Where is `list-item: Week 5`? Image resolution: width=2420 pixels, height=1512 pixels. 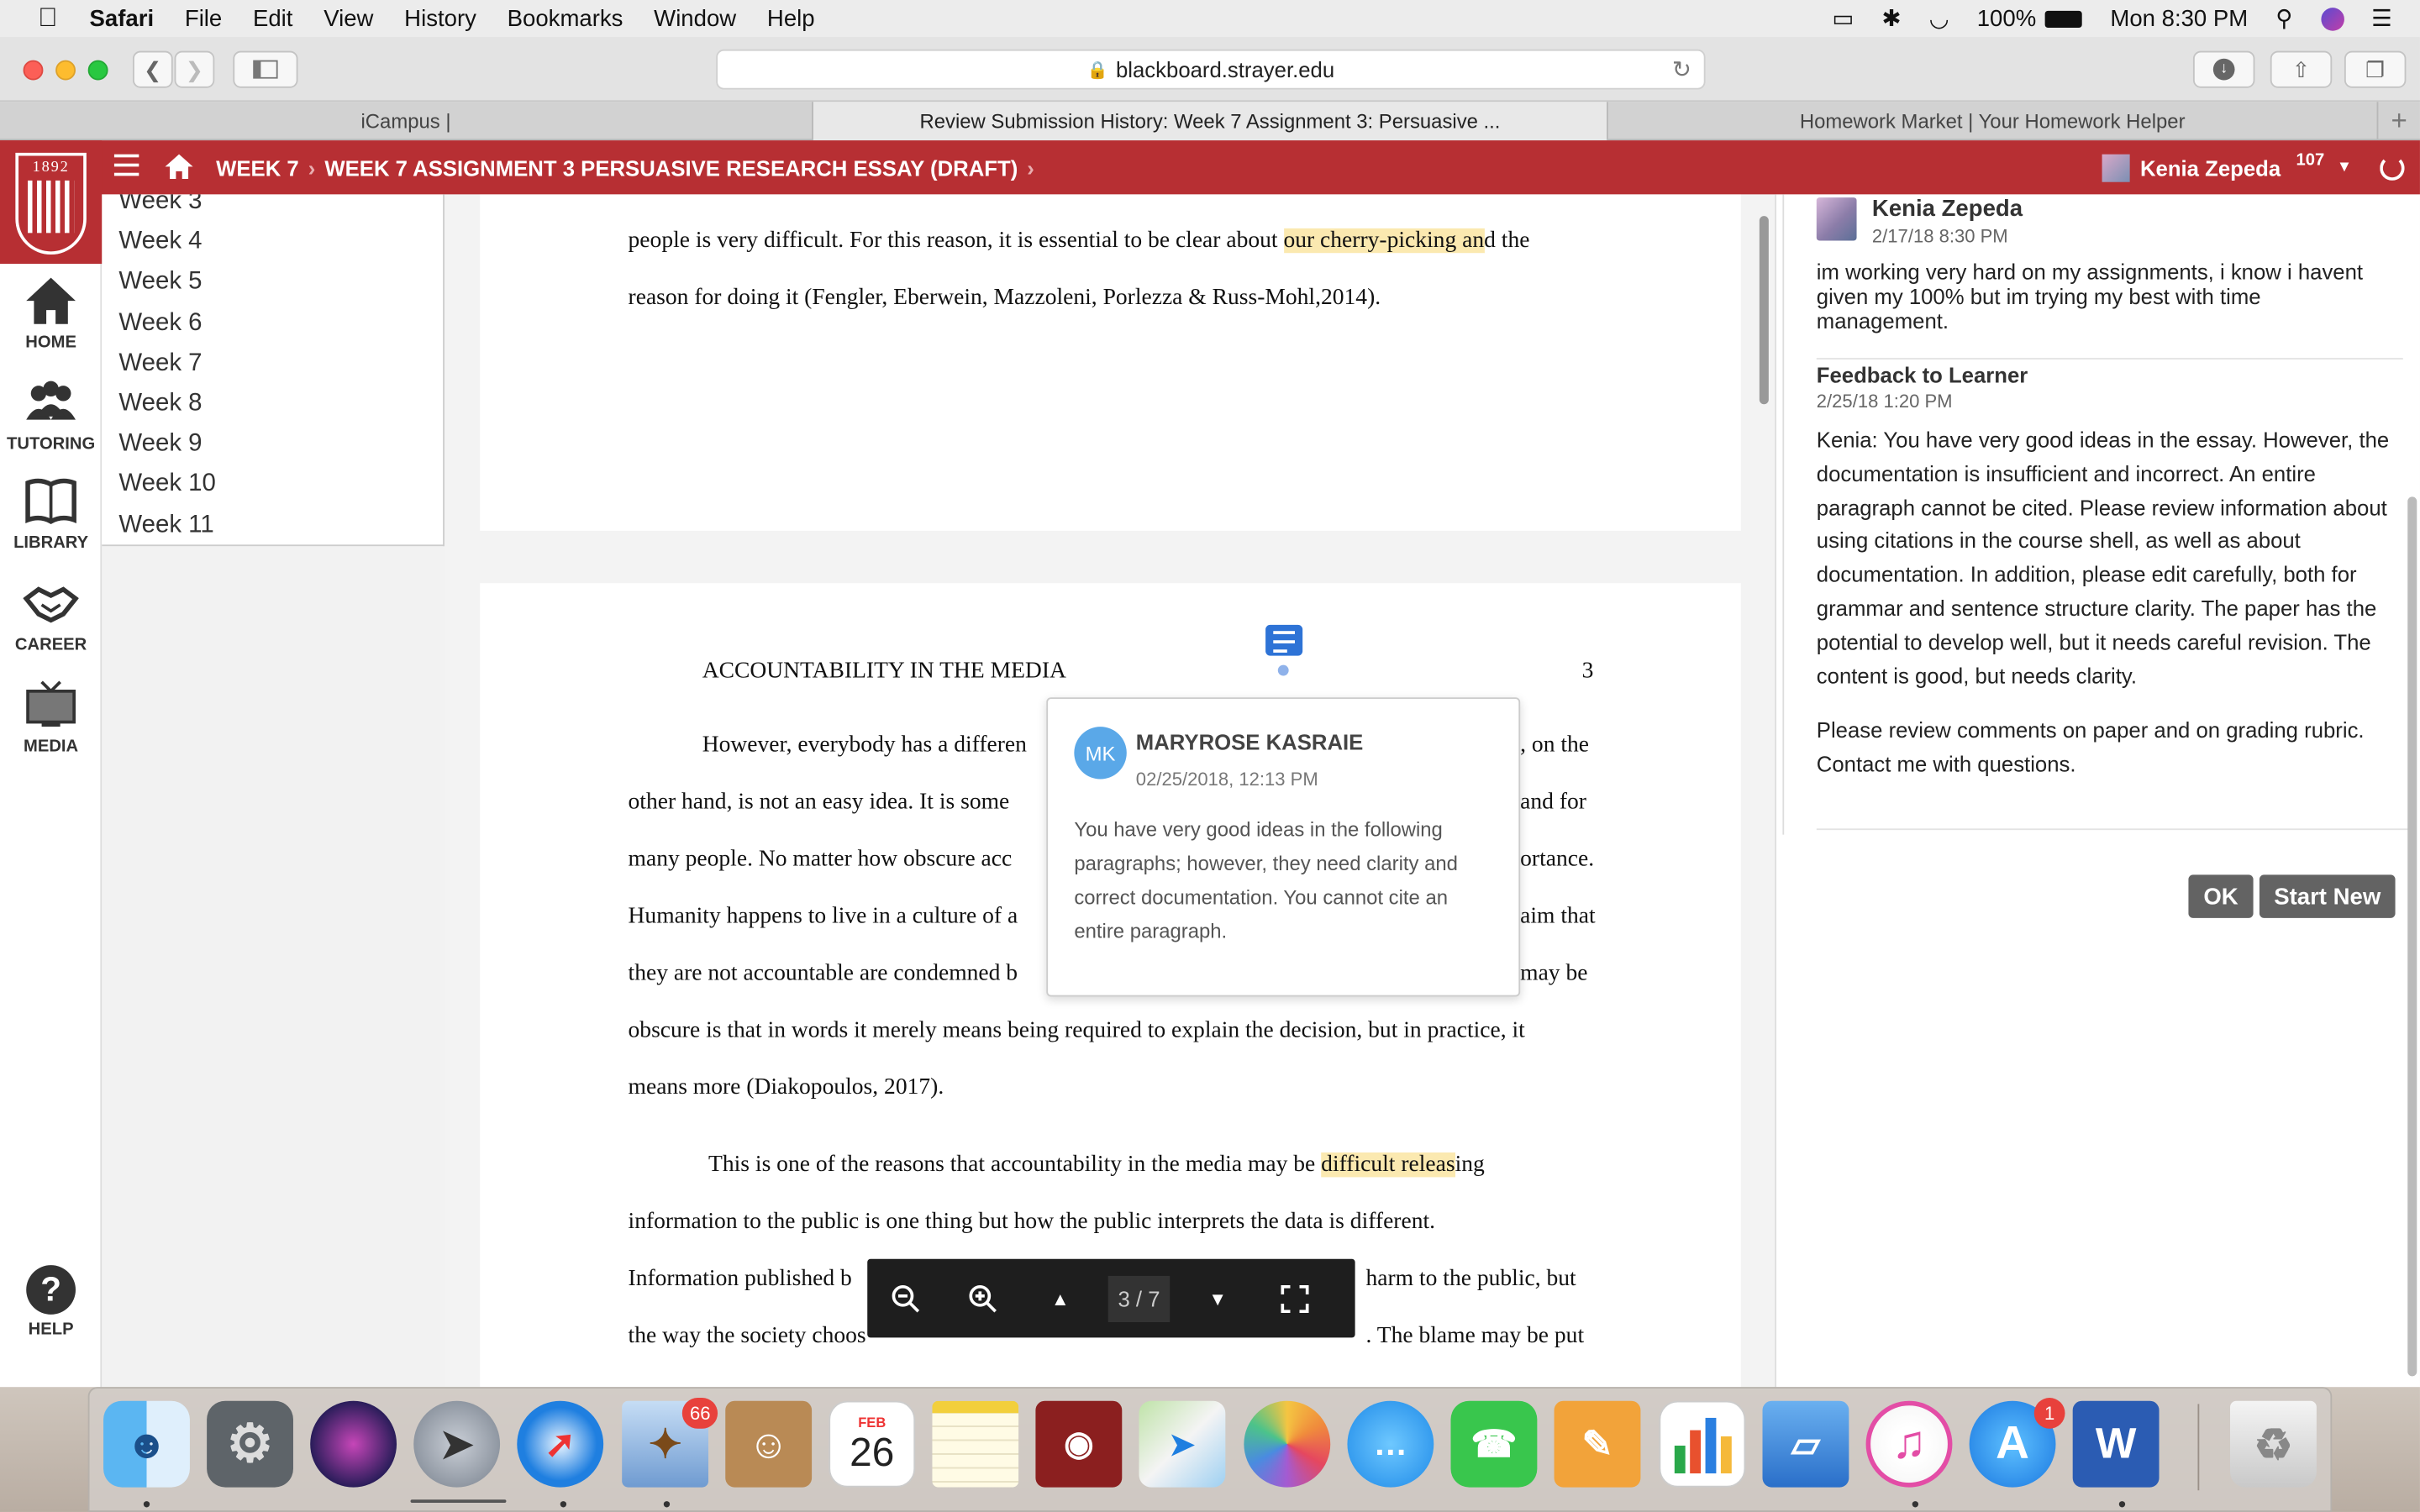 list-item: Week 5 is located at coordinates (272, 283).